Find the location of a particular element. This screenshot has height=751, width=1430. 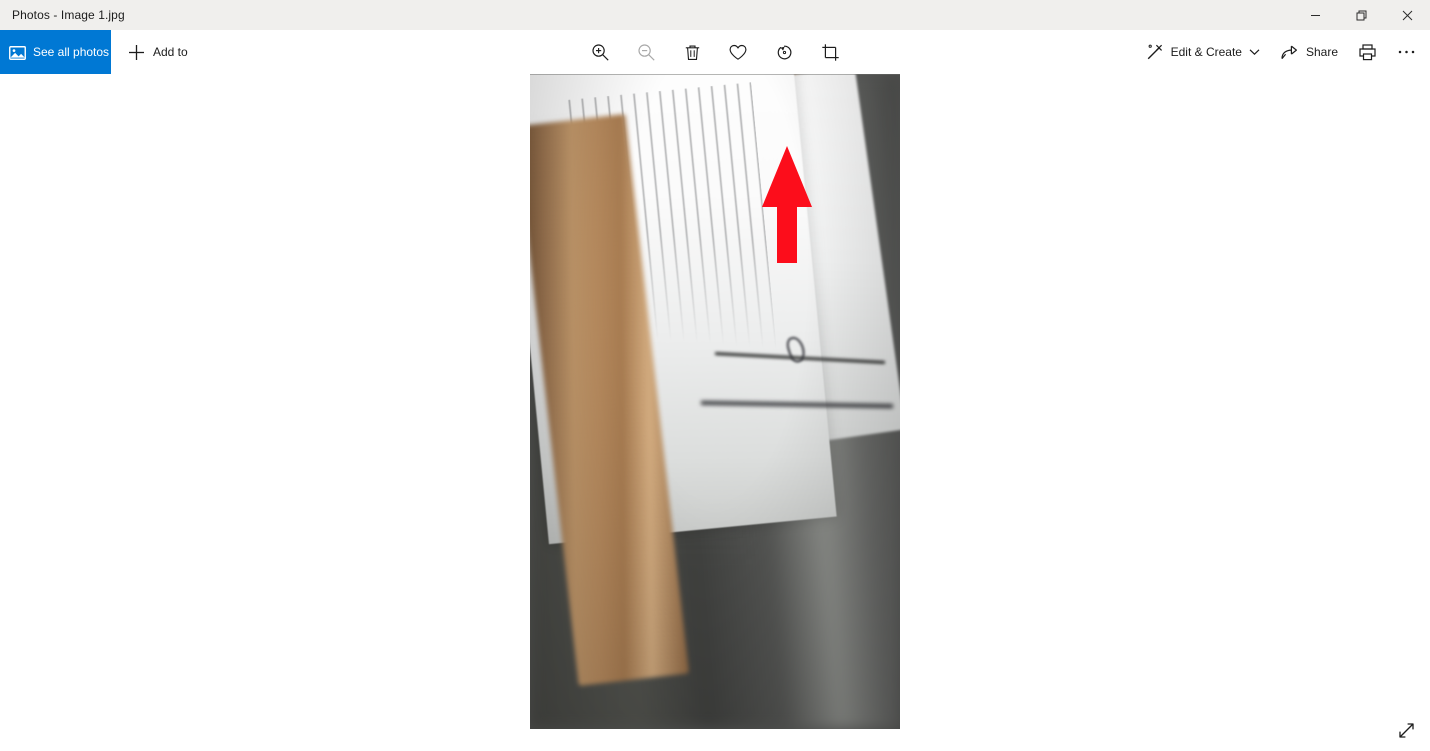

right-toolbar: Edit & Create Share is located at coordinates (1281, 52).